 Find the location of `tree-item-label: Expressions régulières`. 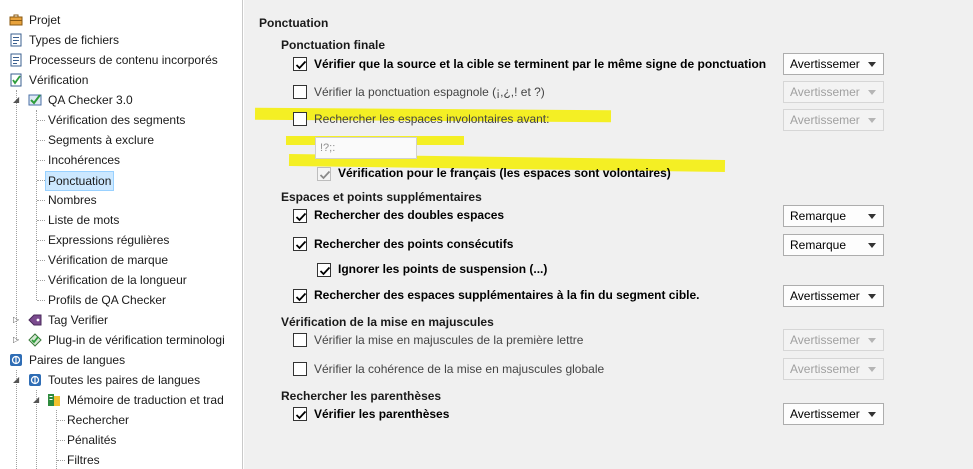

tree-item-label: Expressions régulières is located at coordinates (109, 240).